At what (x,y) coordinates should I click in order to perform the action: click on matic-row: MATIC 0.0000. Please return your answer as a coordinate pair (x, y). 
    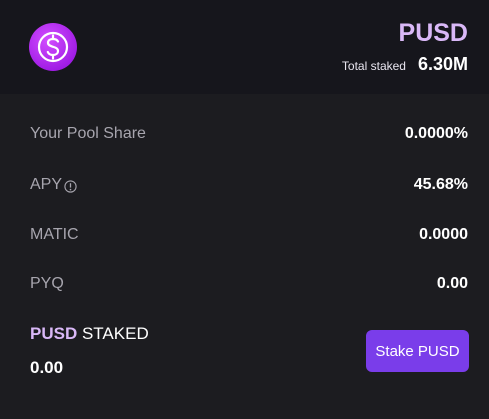
    Looking at the image, I should click on (249, 235).